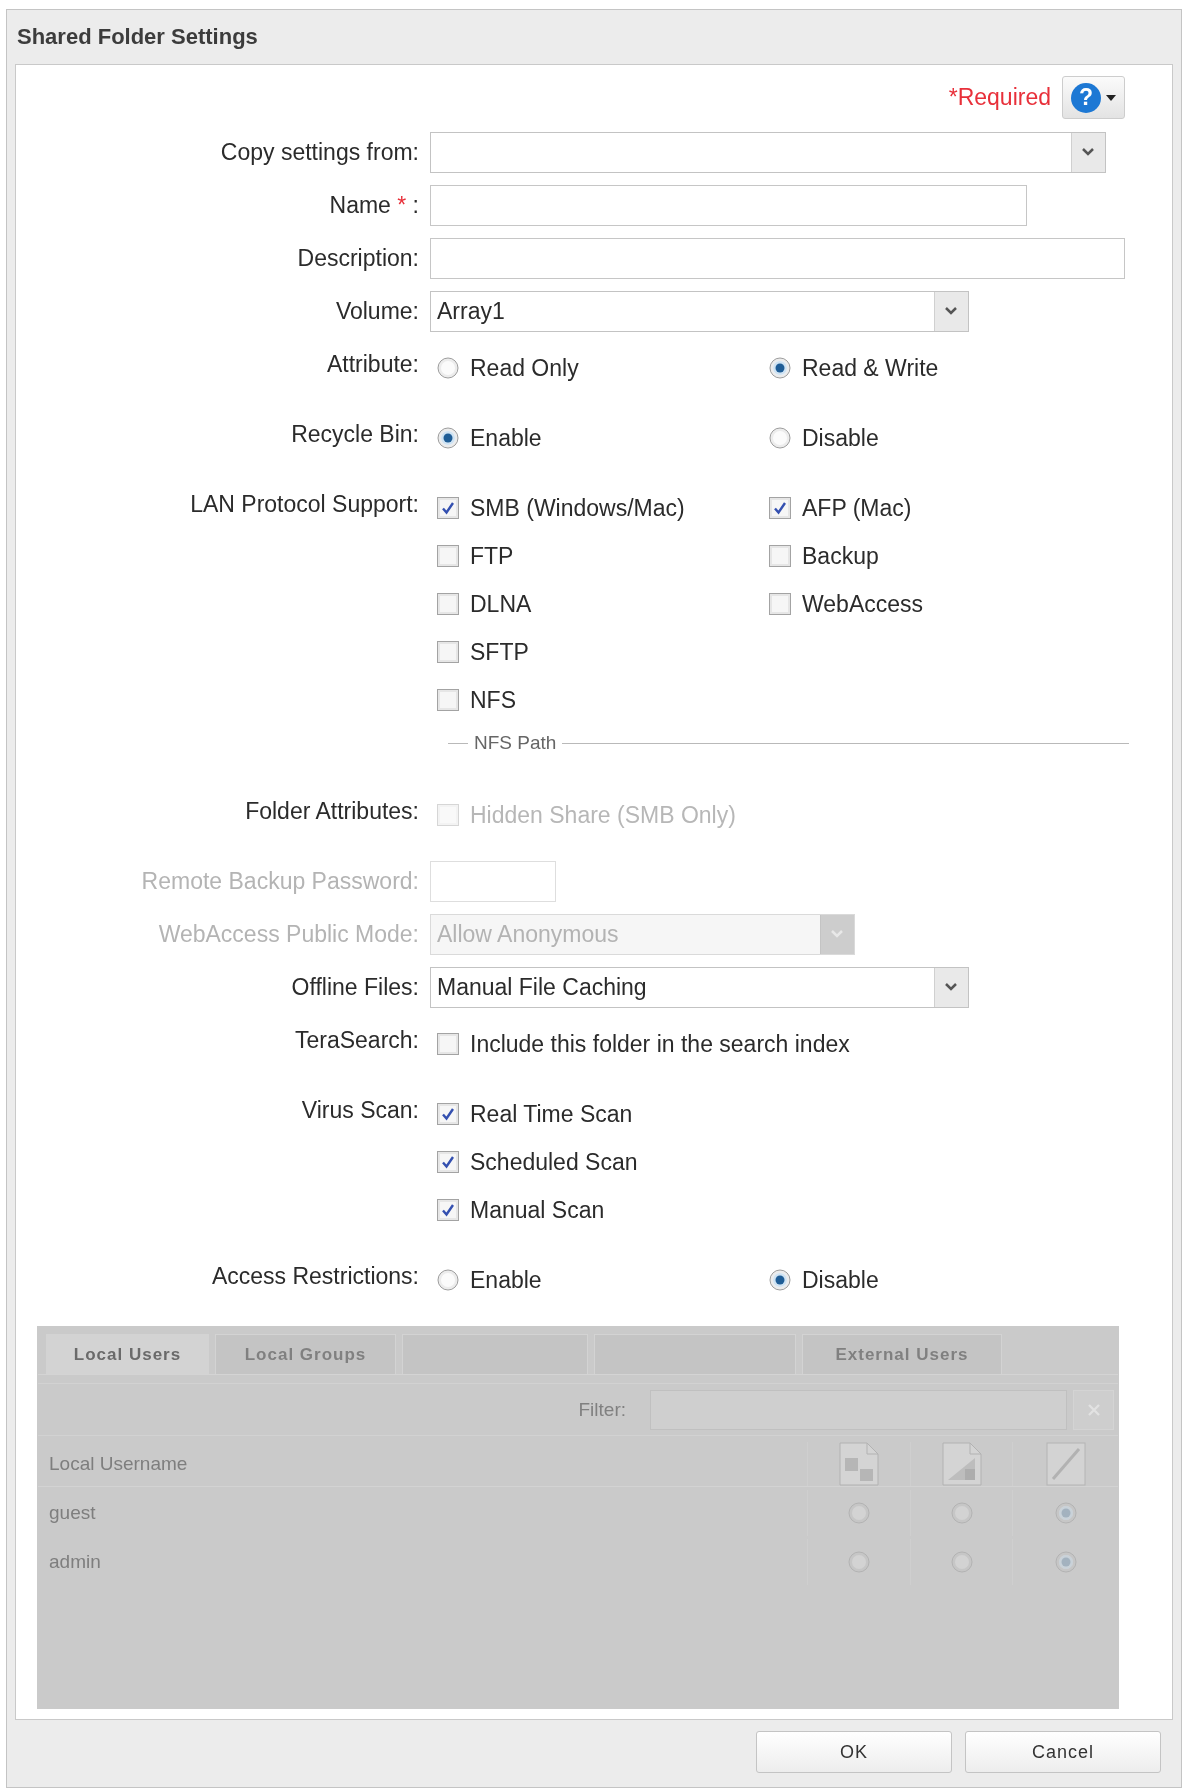  What do you see at coordinates (359, 1110) in the screenshot?
I see `field-label: Virus Scan:` at bounding box center [359, 1110].